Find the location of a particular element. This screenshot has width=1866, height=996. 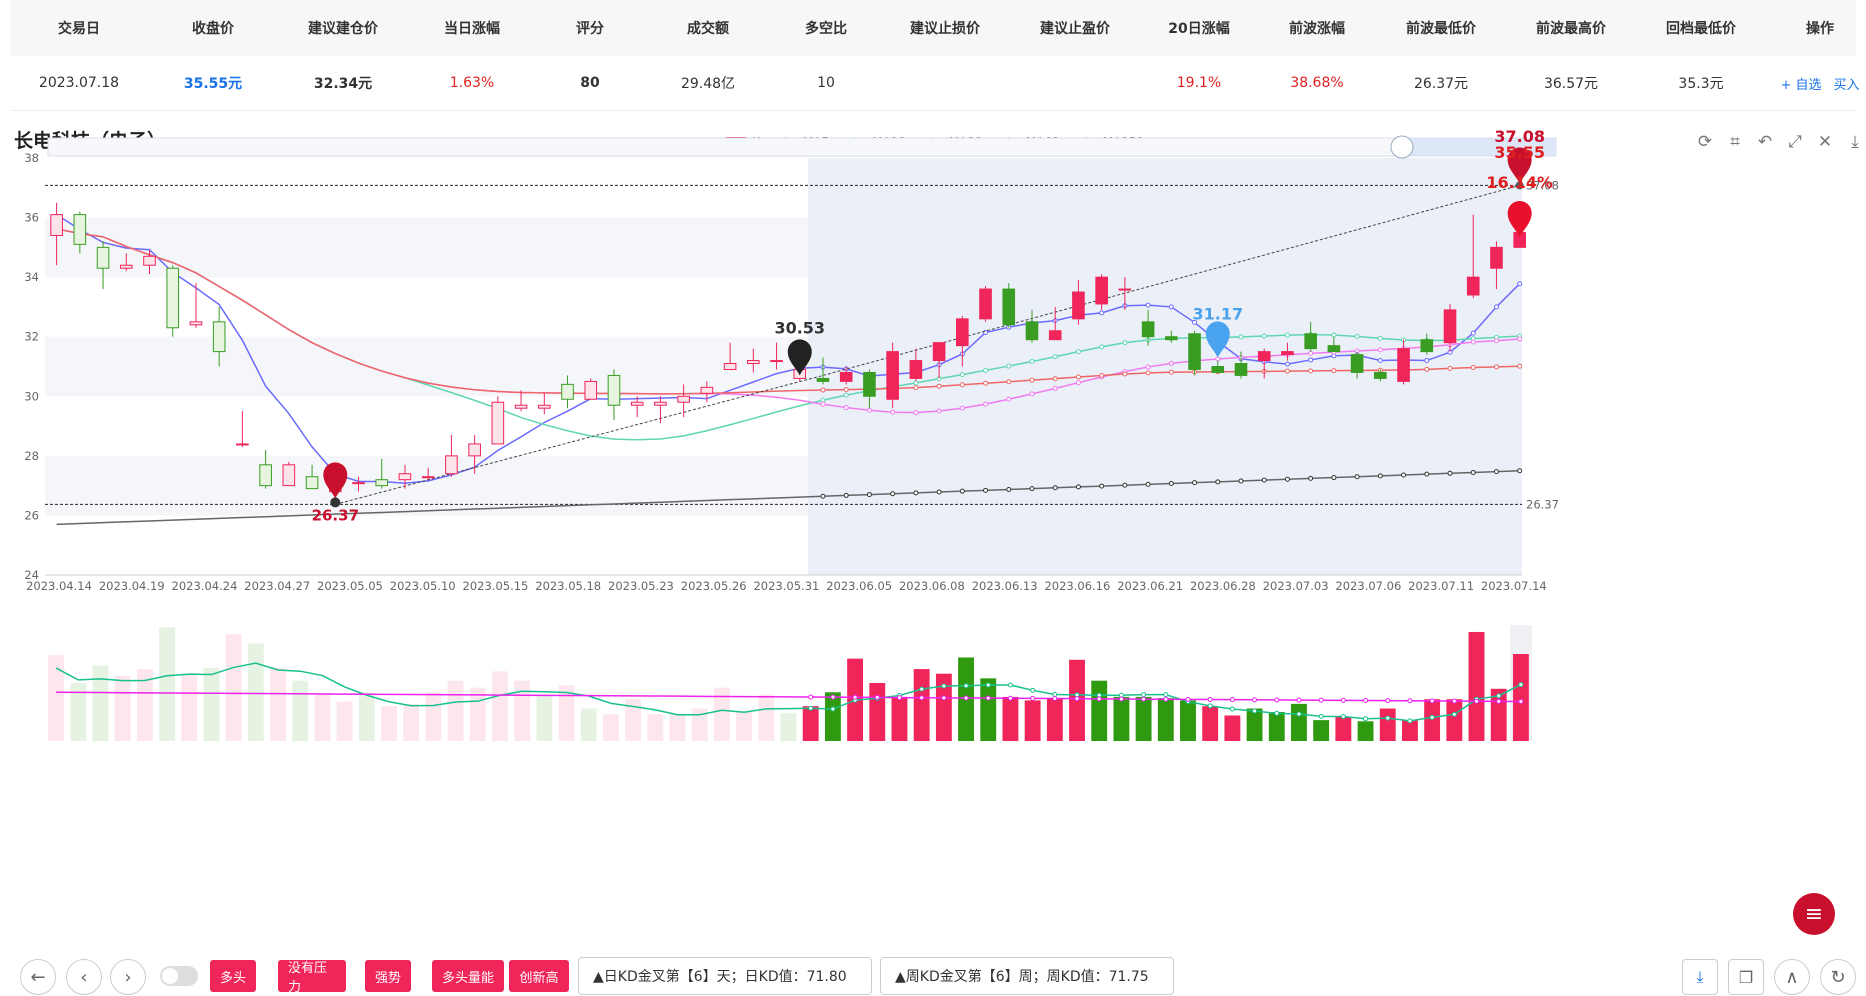

x-tick-label: 2023.05.18 is located at coordinates (568, 586).